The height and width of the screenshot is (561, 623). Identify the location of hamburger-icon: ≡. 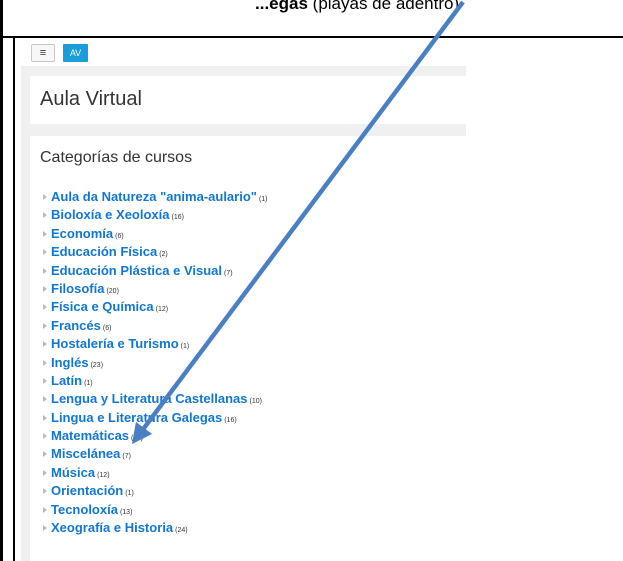
(43, 53).